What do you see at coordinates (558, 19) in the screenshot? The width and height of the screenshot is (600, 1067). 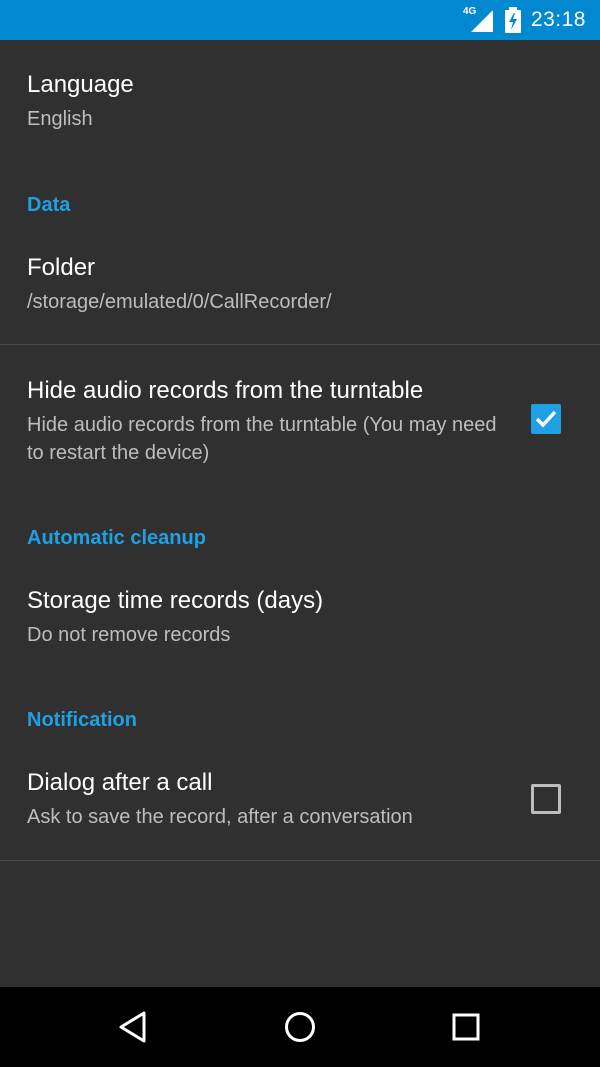 I see `status-time: 23:18` at bounding box center [558, 19].